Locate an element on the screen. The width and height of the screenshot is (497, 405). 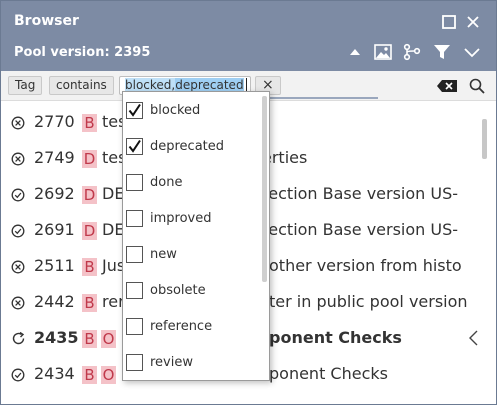
search-icon is located at coordinates (477, 86).